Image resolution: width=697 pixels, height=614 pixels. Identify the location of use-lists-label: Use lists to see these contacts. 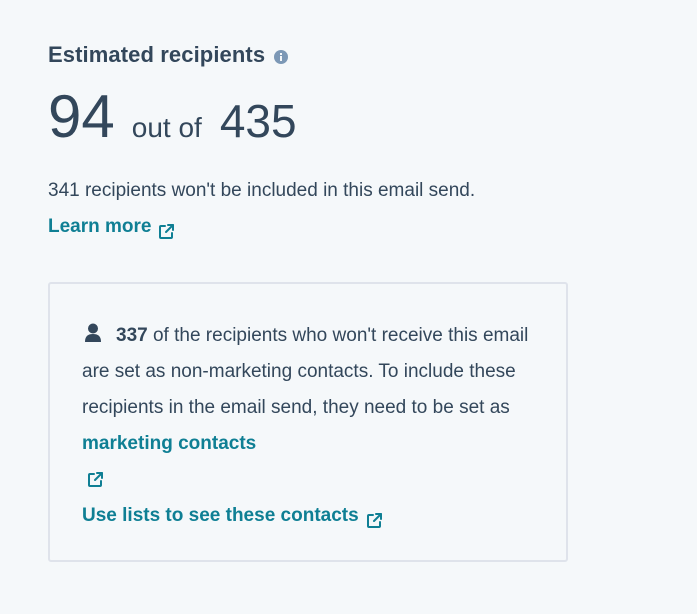
(220, 515).